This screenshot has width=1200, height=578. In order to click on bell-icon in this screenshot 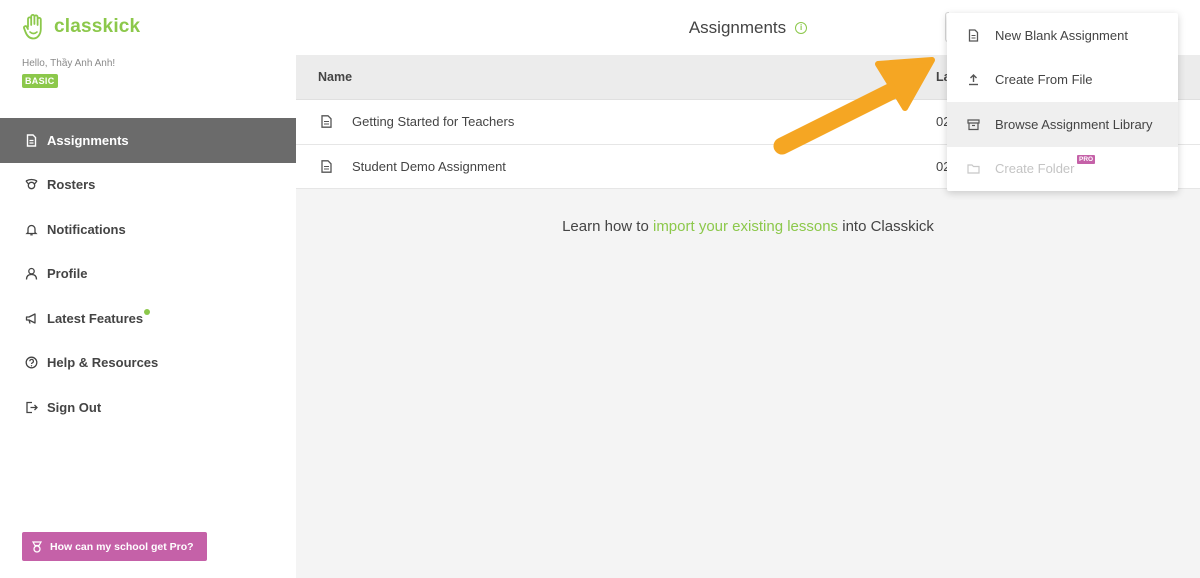, I will do `click(31, 229)`.